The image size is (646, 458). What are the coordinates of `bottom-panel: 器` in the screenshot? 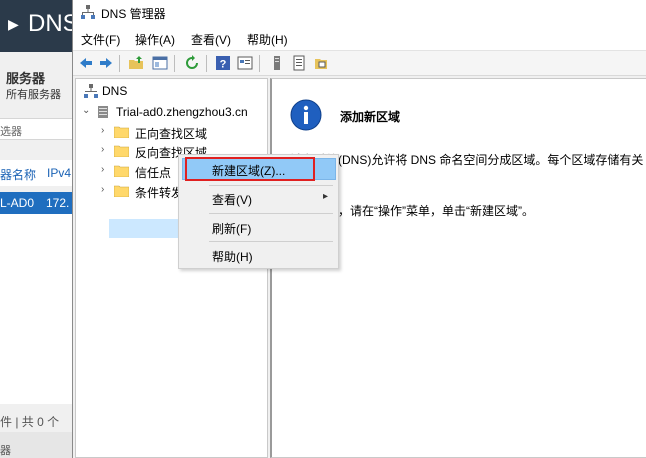 It's located at (36, 445).